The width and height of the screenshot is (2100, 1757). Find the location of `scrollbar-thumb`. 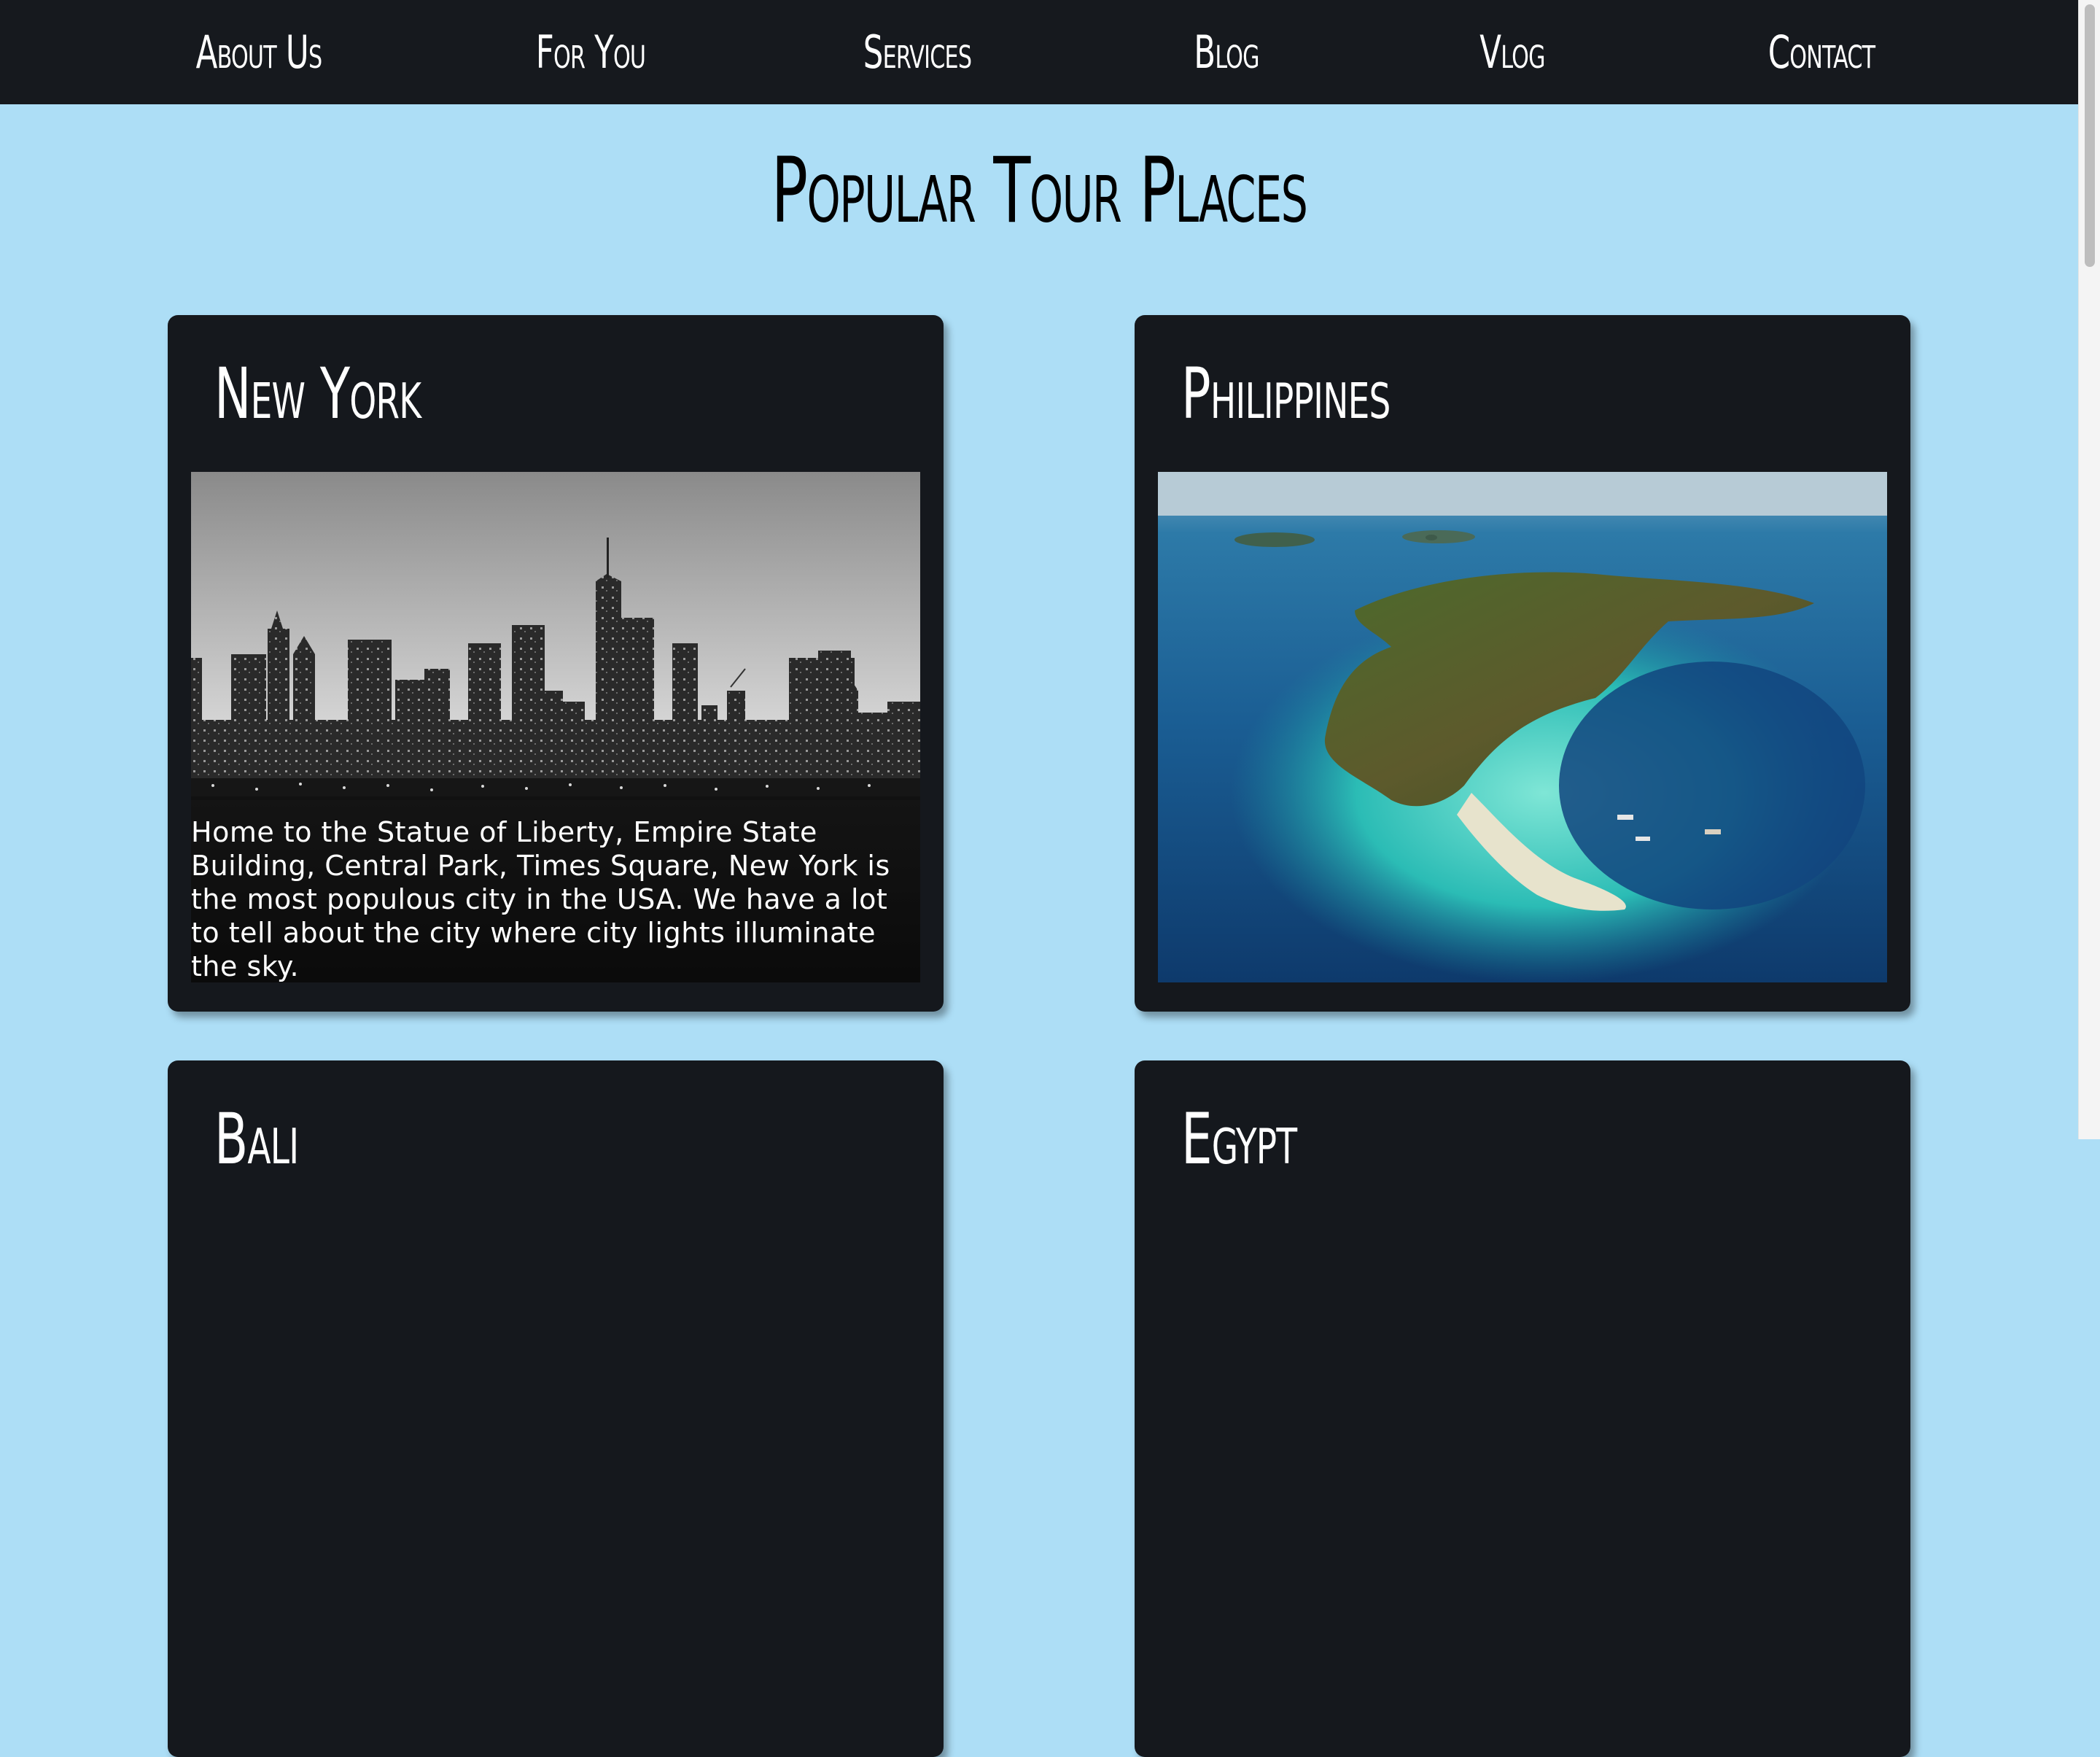

scrollbar-thumb is located at coordinates (2090, 135).